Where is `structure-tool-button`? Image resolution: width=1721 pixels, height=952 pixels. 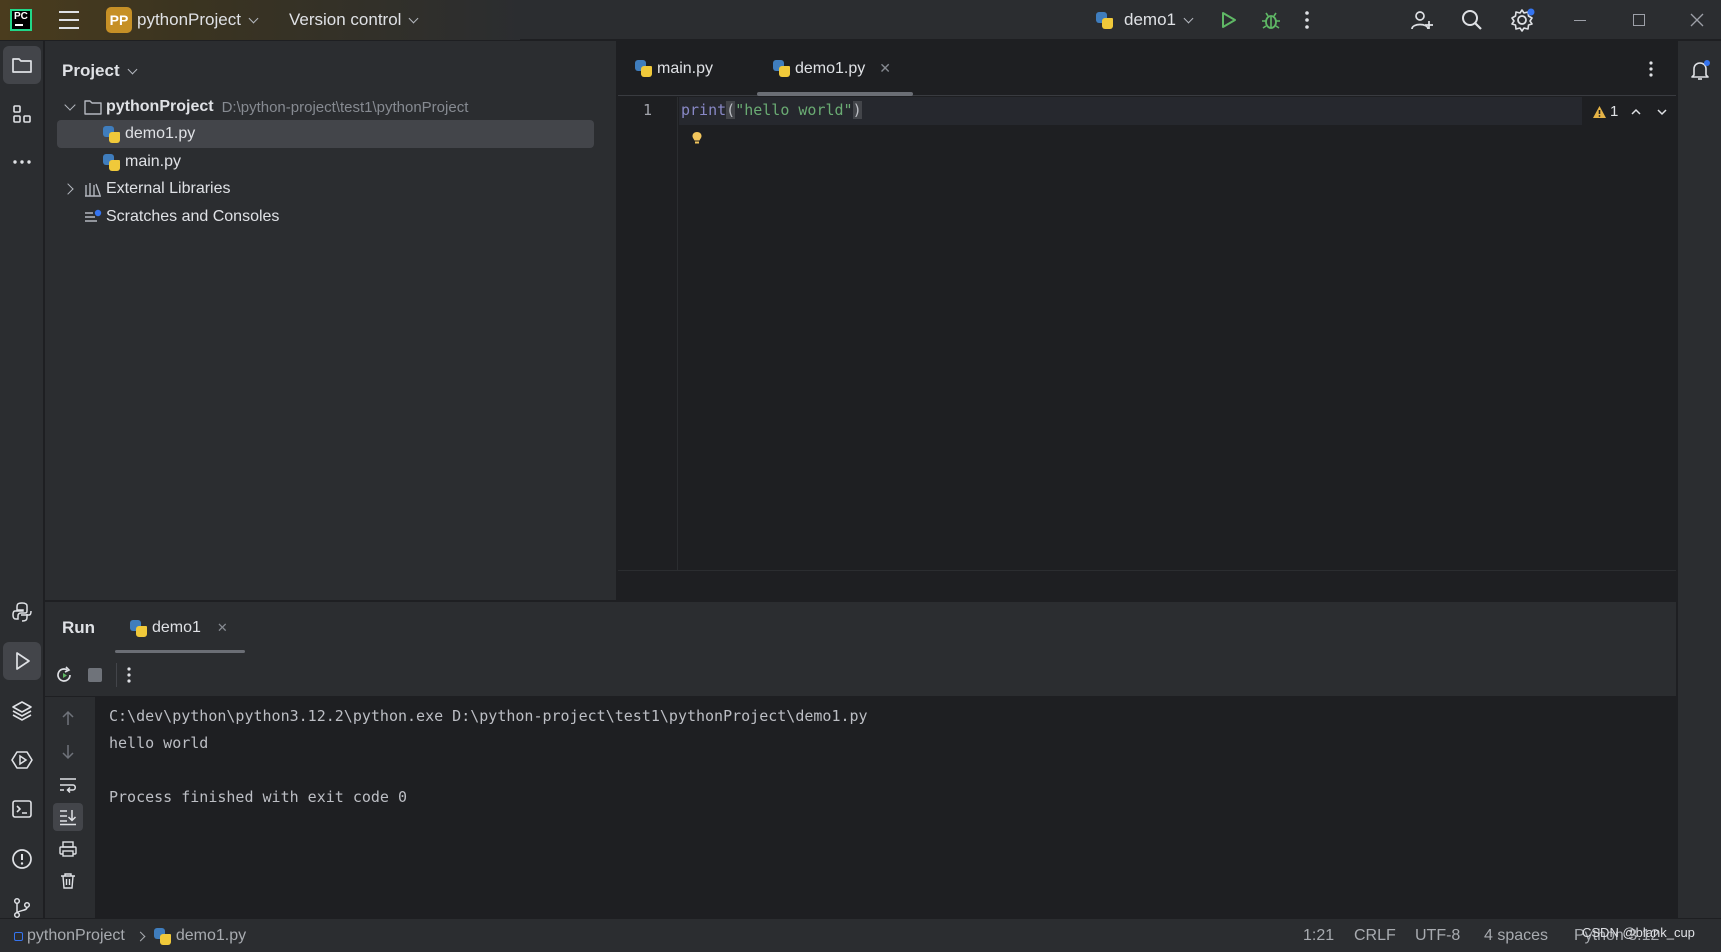 structure-tool-button is located at coordinates (22, 114).